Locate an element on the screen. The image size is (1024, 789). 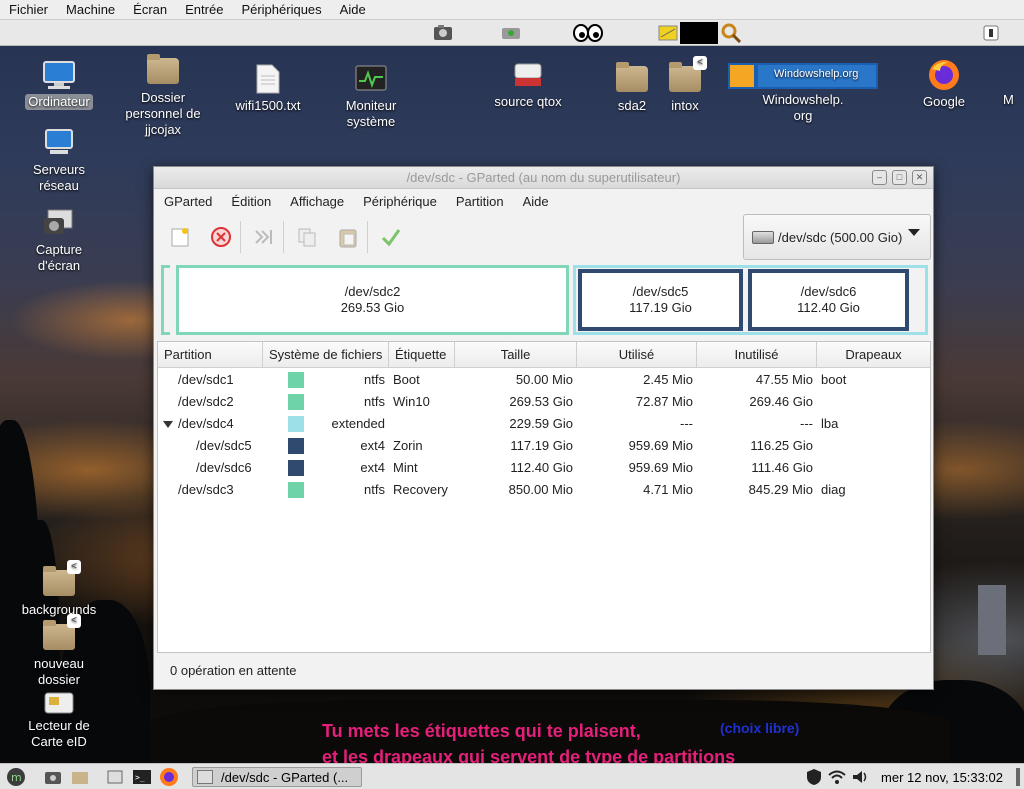
device-selector-label: /dev/sdc (500.00 Gio) is located at coordinates (840, 237).